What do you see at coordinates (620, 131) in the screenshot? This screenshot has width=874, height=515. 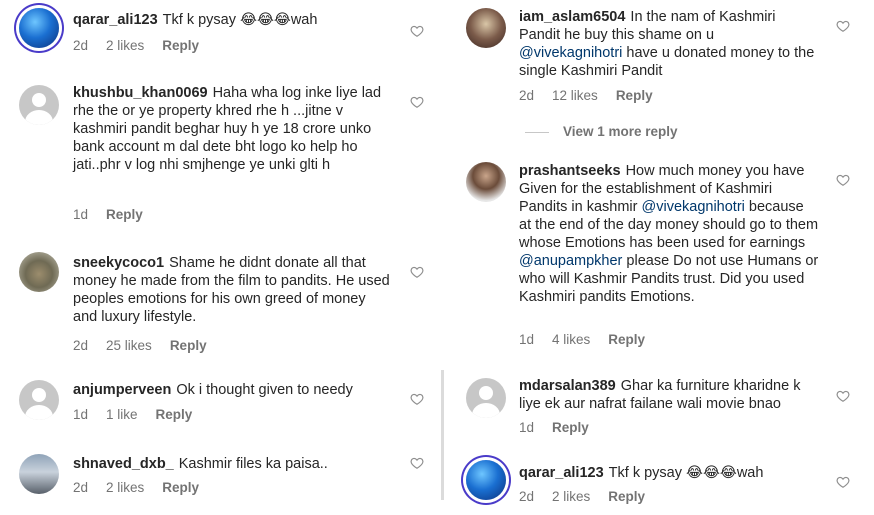 I see `view-more-replies-label: View 1 more reply` at bounding box center [620, 131].